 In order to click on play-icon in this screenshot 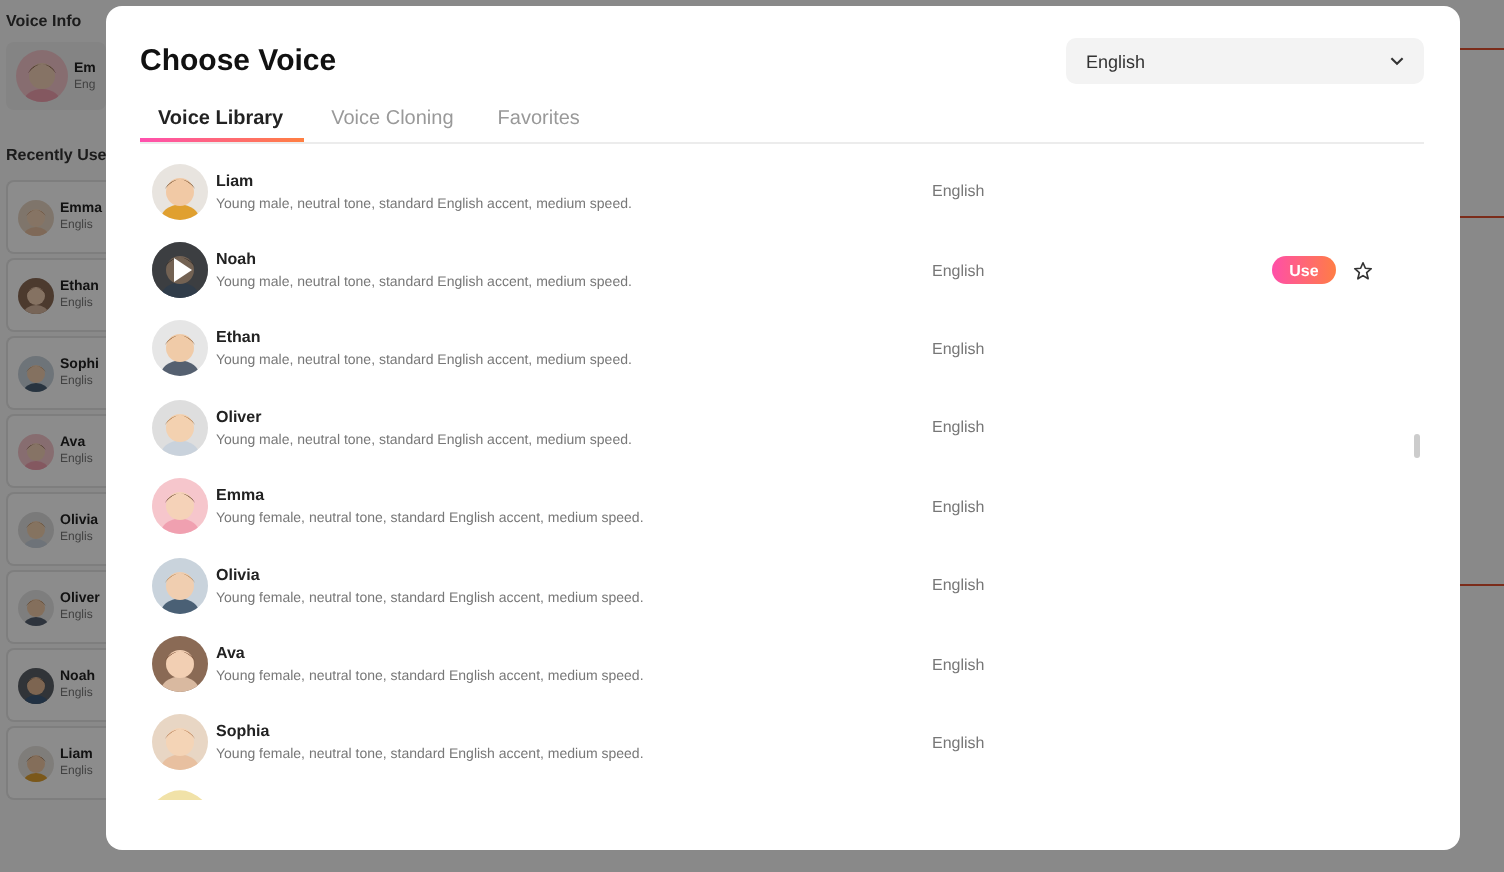, I will do `click(180, 270)`.